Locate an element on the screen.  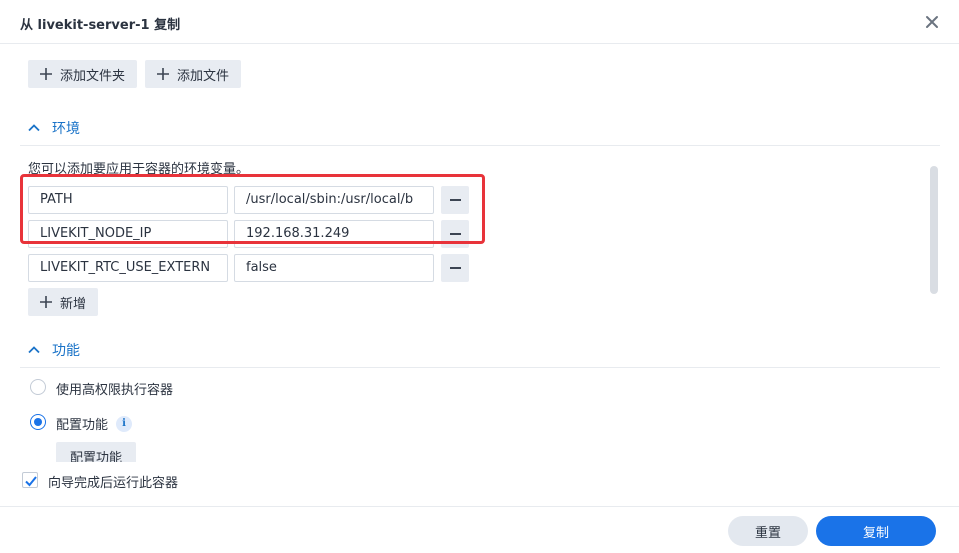
capabilities-section-title: 功能 is located at coordinates (66, 351).